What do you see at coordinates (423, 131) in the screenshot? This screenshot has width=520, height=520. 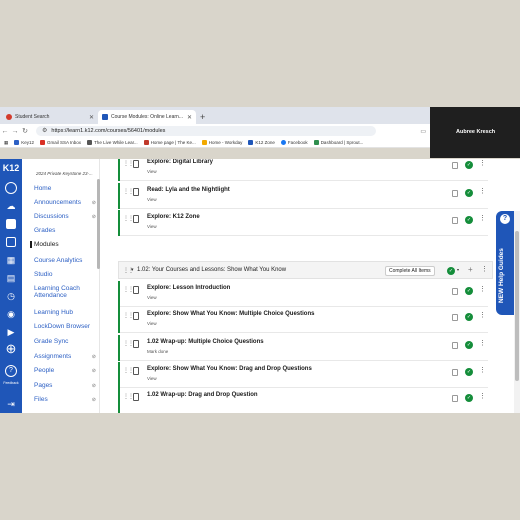 I see `cast-icon: ▭` at bounding box center [423, 131].